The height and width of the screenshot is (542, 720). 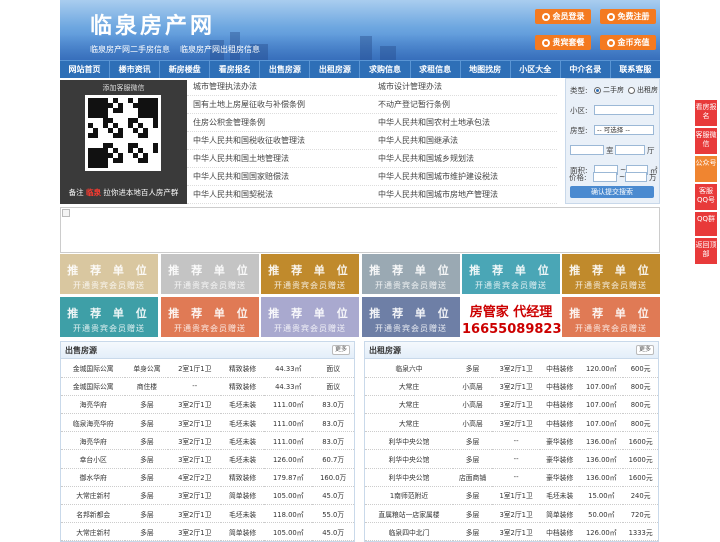 I want to click on agent-contact-ad: 房管家 代经理 16655089823, so click(x=512, y=317).